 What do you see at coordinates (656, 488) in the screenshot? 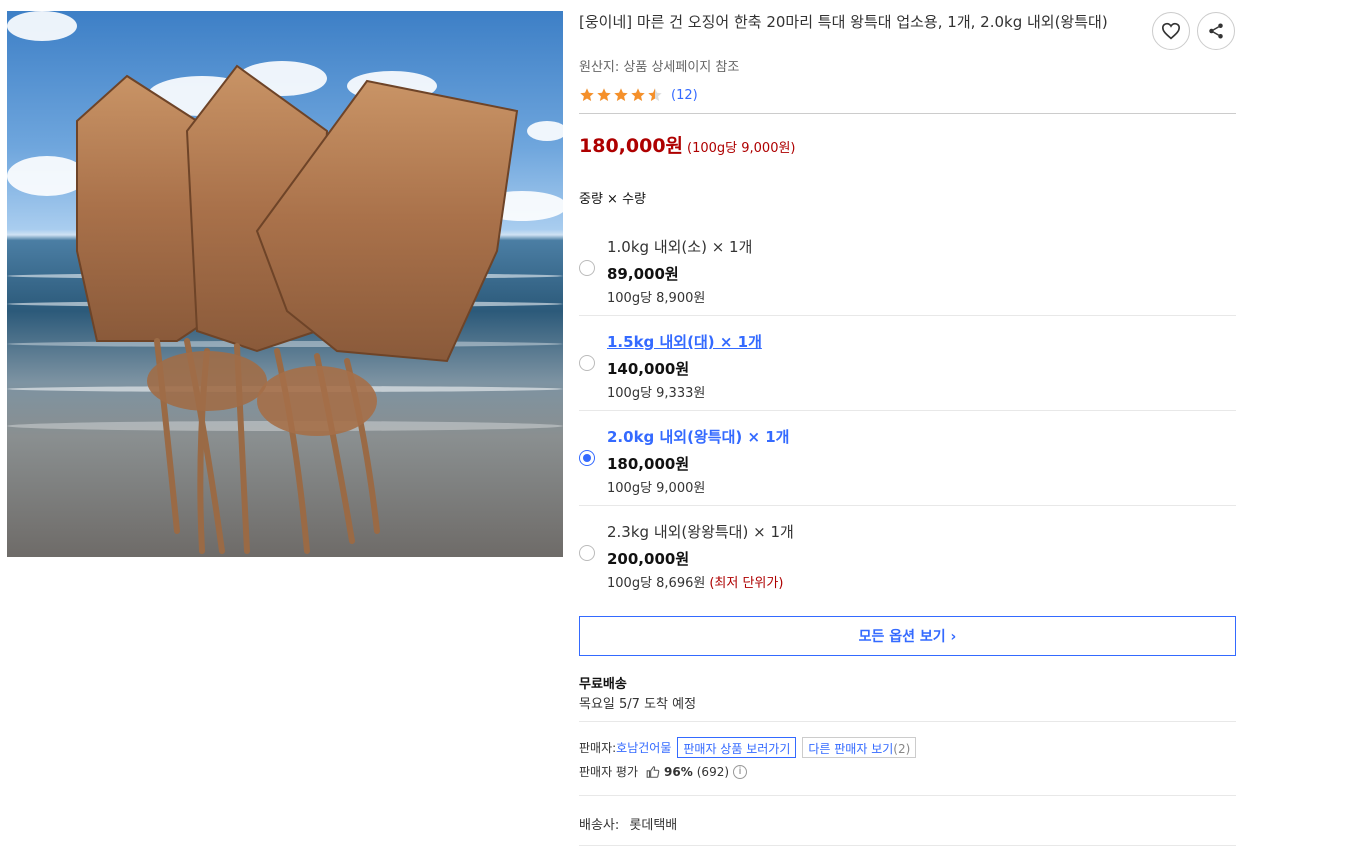
I see `option-unit-price: 100g당 9,000원` at bounding box center [656, 488].